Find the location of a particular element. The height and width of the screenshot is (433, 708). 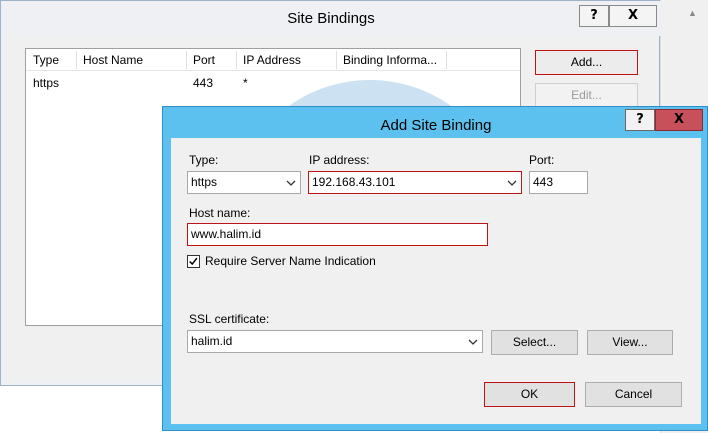

ssl-certificate-value: halim.id is located at coordinates (212, 341).